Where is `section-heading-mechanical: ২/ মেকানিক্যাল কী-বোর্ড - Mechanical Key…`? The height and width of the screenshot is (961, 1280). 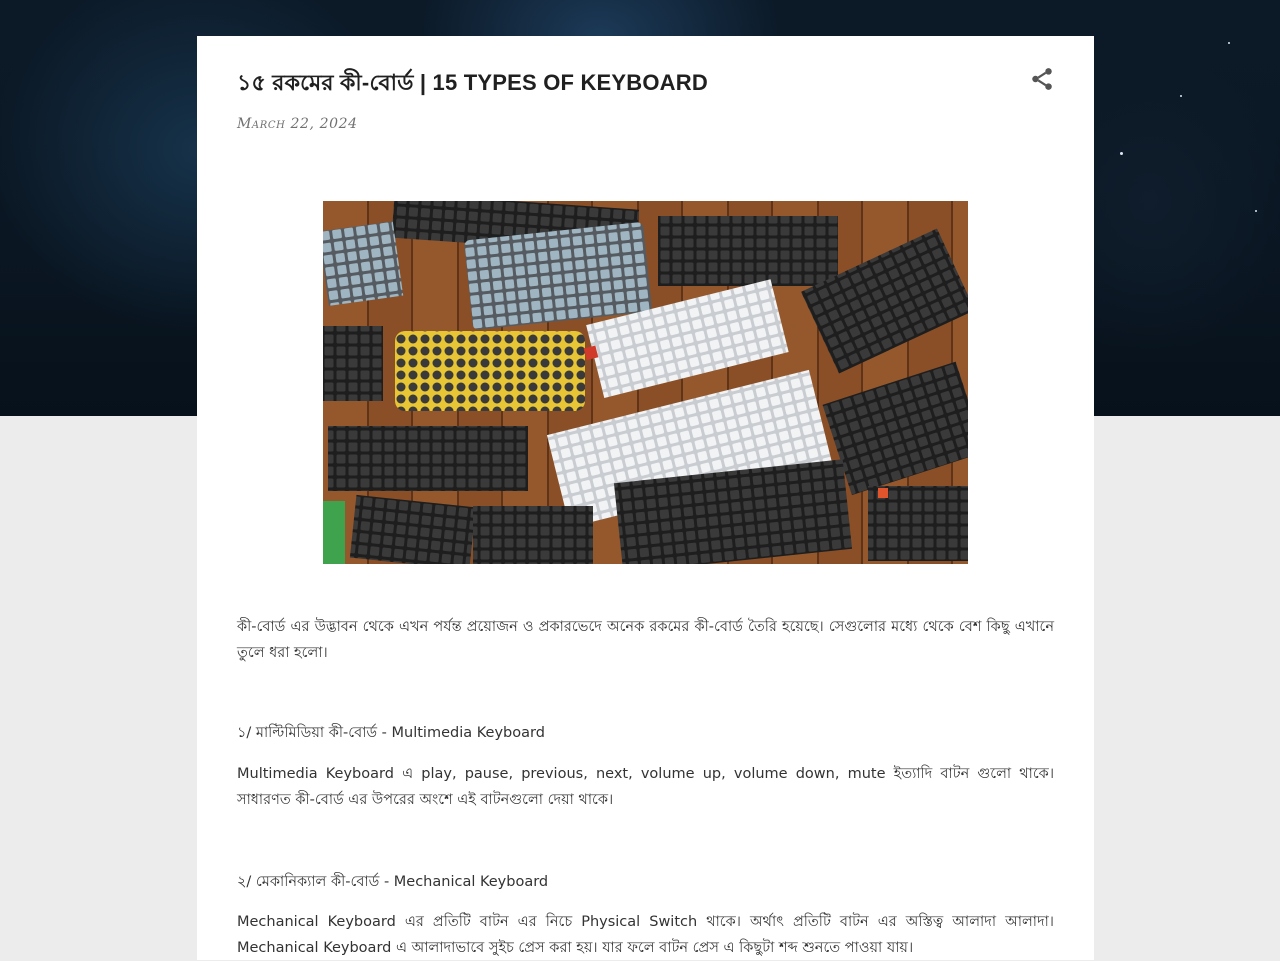
section-heading-mechanical: ২/ মেকানিক্যাল কী-বোর্ড - Mechanical Key… is located at coordinates (393, 882).